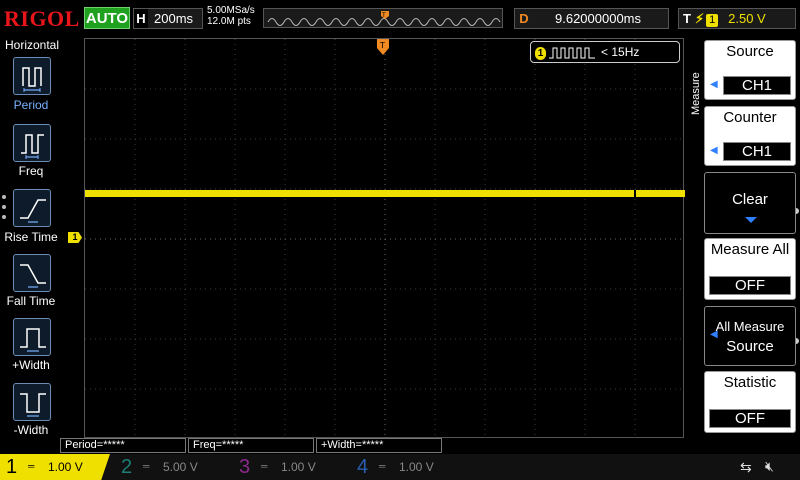 This screenshot has width=800, height=480. I want to click on measure-all-label: Measure All, so click(750, 249).